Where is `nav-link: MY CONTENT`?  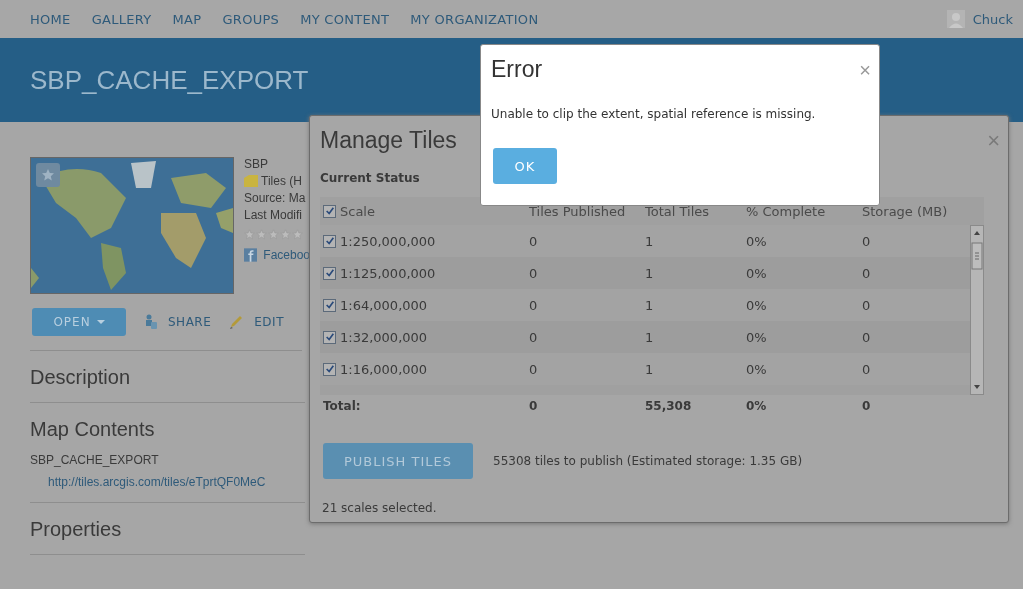
nav-link: MY CONTENT is located at coordinates (345, 19).